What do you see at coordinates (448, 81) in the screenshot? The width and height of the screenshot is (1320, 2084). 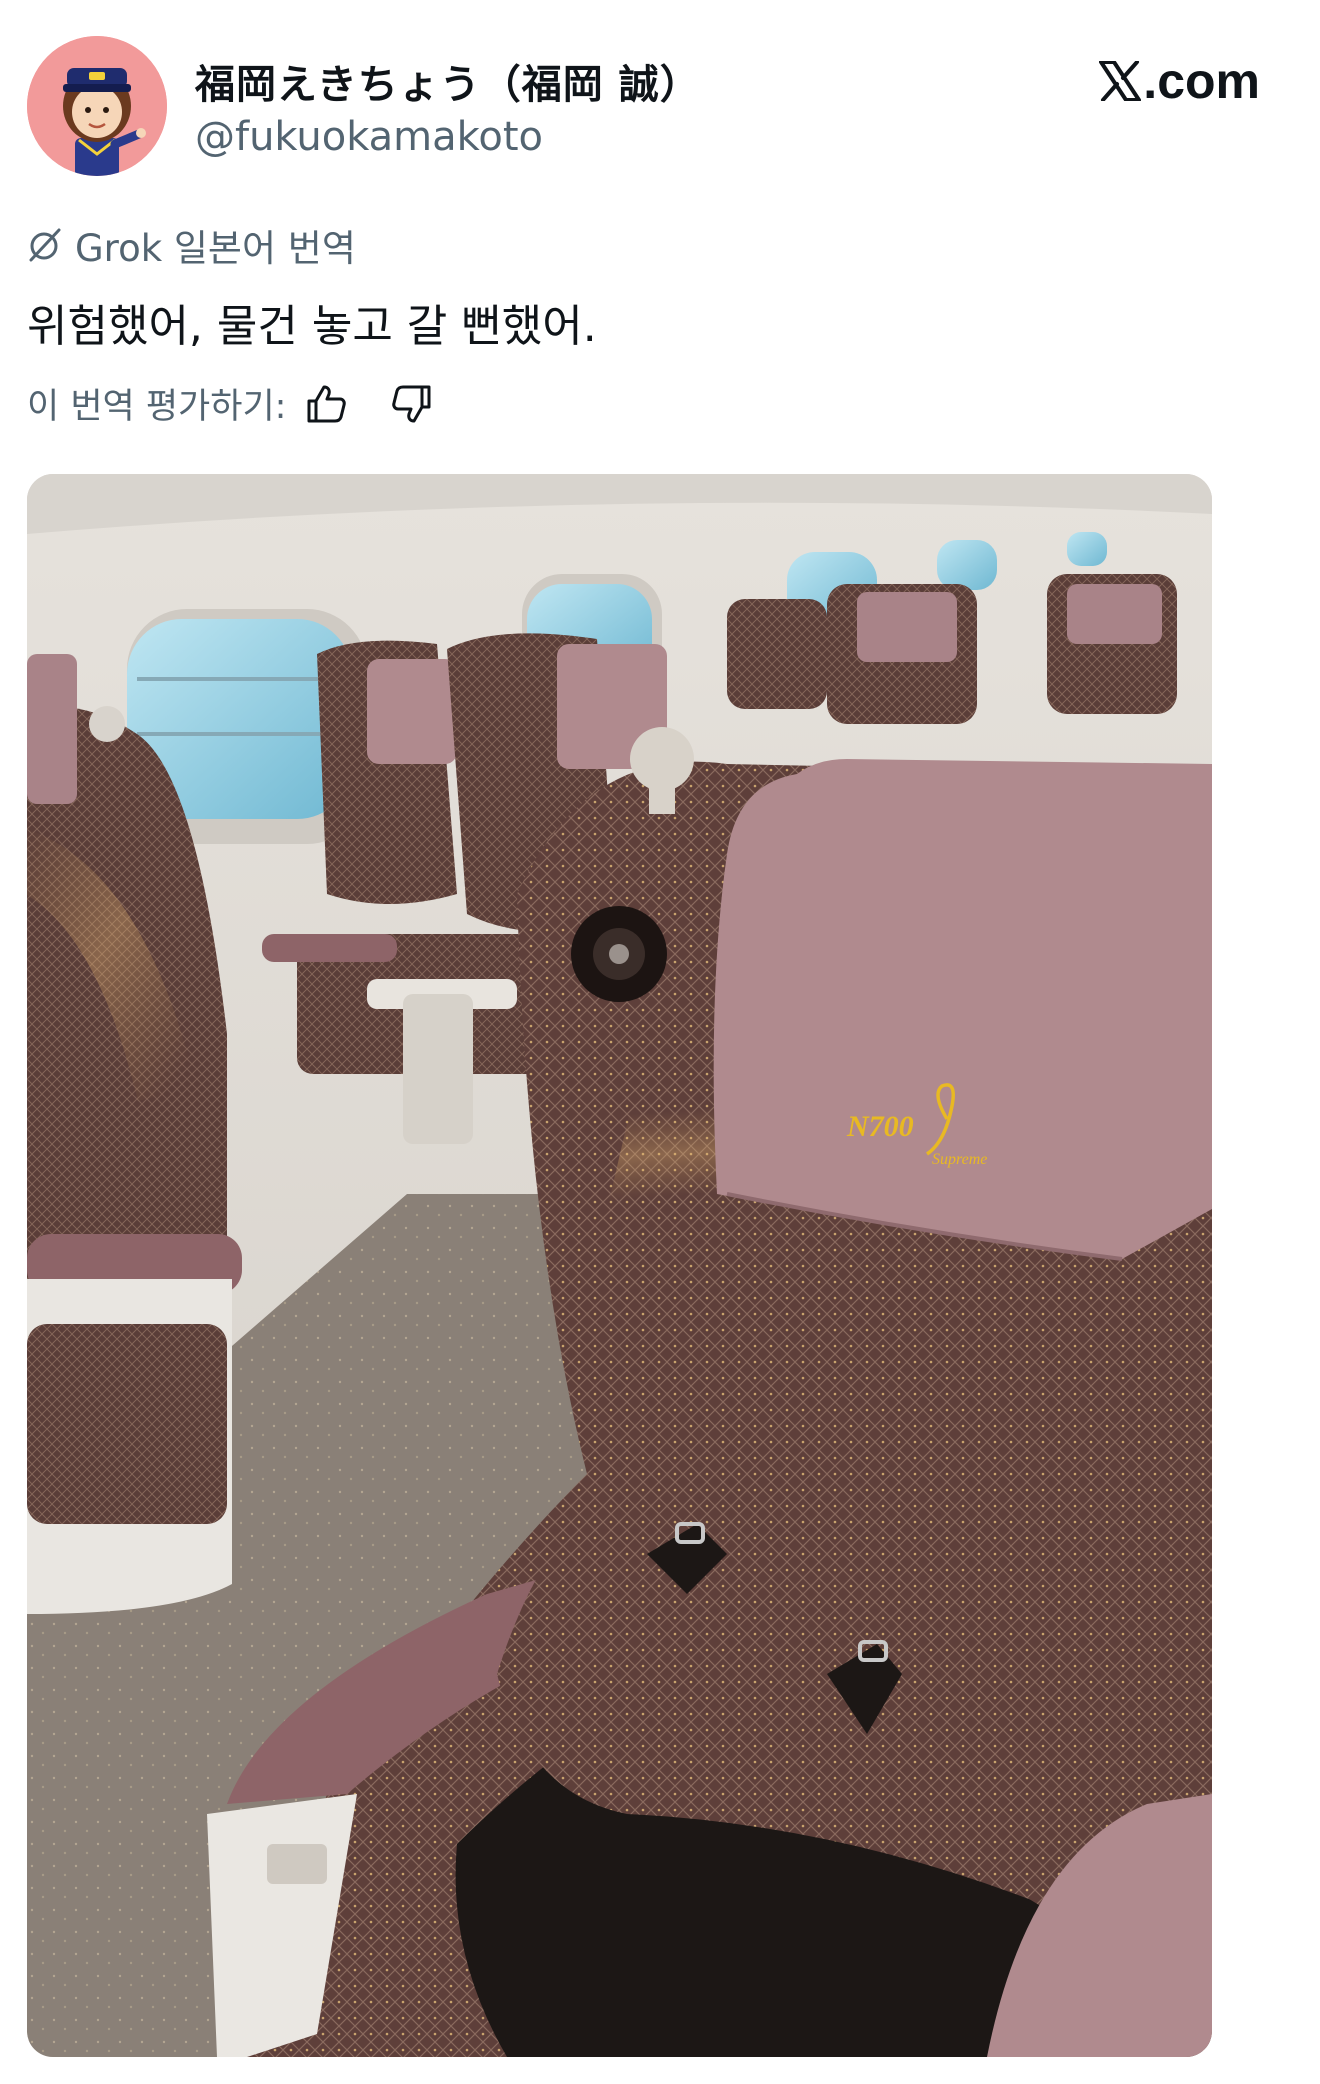 I see `author-display-name: 福岡えきちょう（福岡 誠）` at bounding box center [448, 81].